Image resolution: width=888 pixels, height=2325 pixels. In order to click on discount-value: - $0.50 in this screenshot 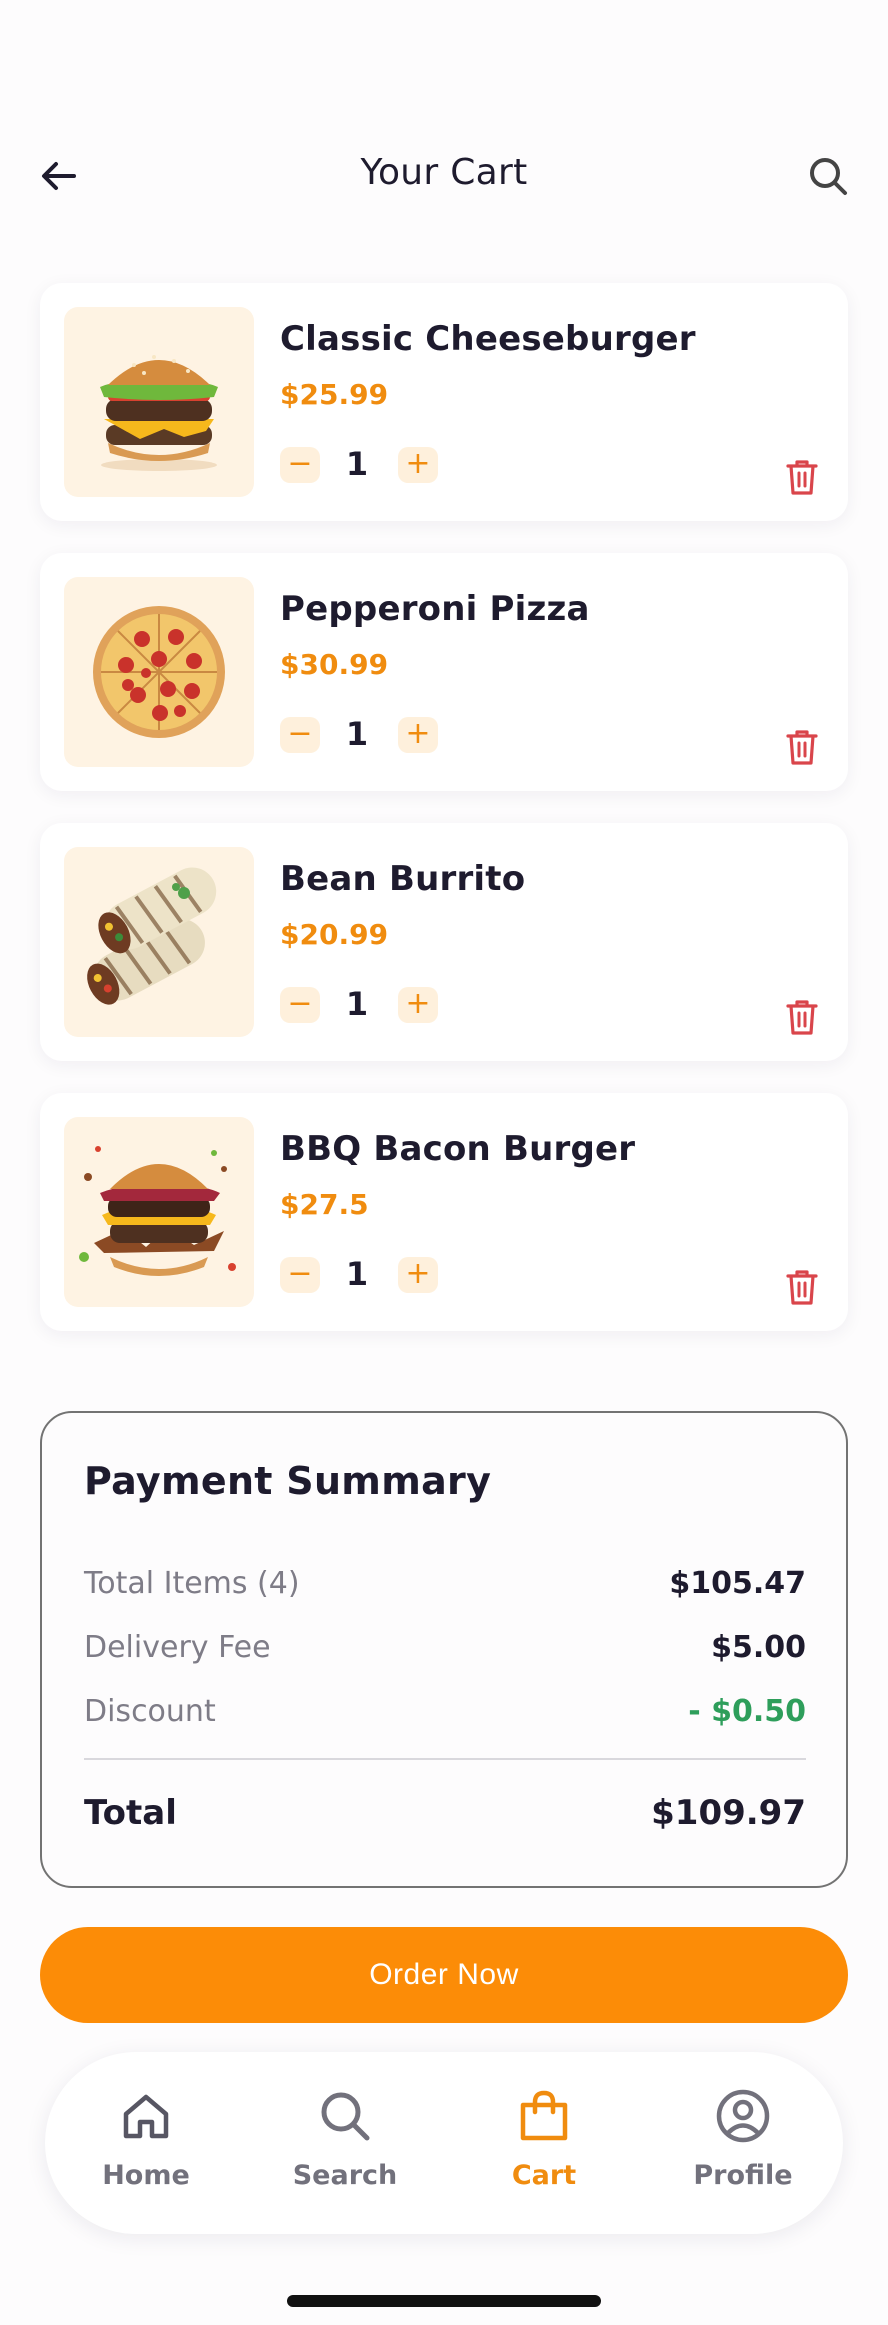, I will do `click(747, 1711)`.